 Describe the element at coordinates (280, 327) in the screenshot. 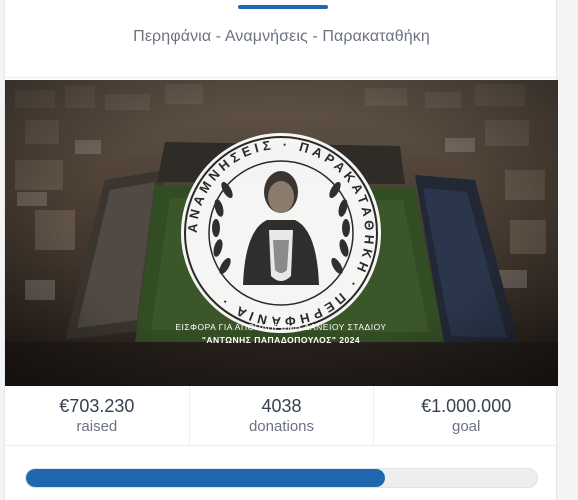

I see `hero-caption-line1: ΕΙΣΦΟΡΑ ΓΙΑ ΑΠΟΠΛΗΡΩΜΗ ΔΑΝΕΙΟΥ ΣΤΑΔΙΟΥ` at that location.